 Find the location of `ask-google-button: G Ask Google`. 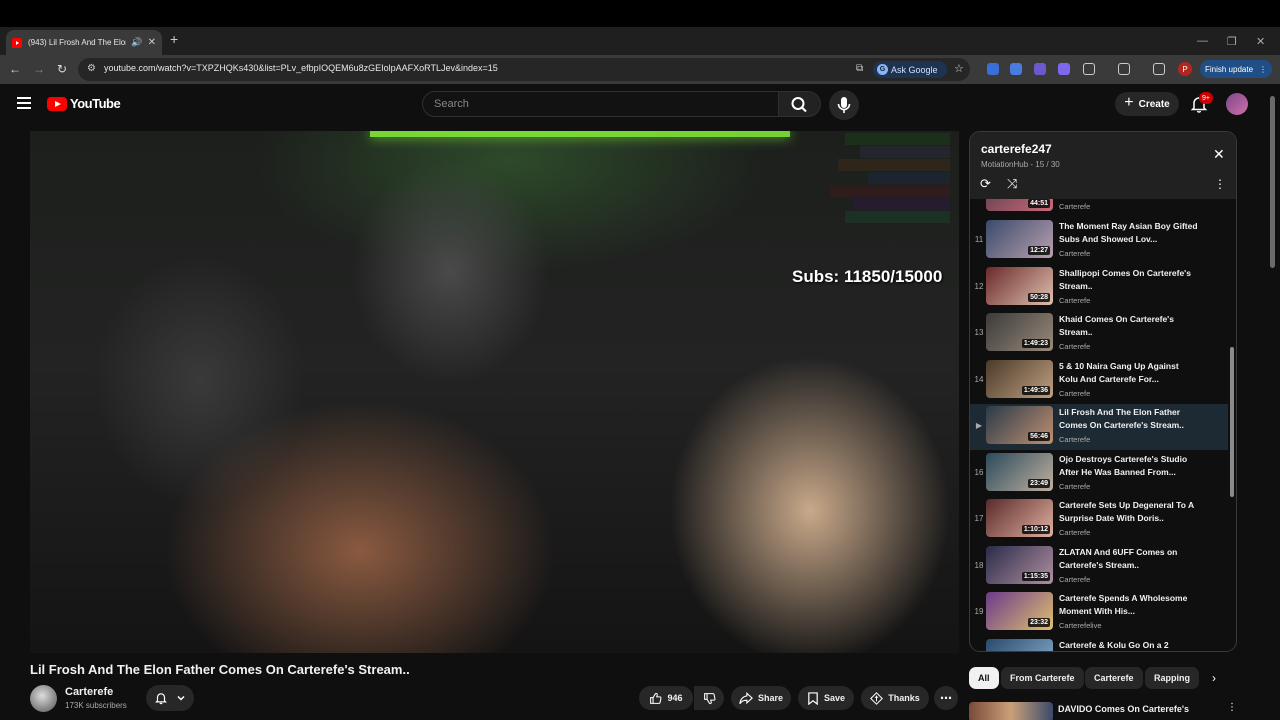

ask-google-button: G Ask Google is located at coordinates (910, 69).